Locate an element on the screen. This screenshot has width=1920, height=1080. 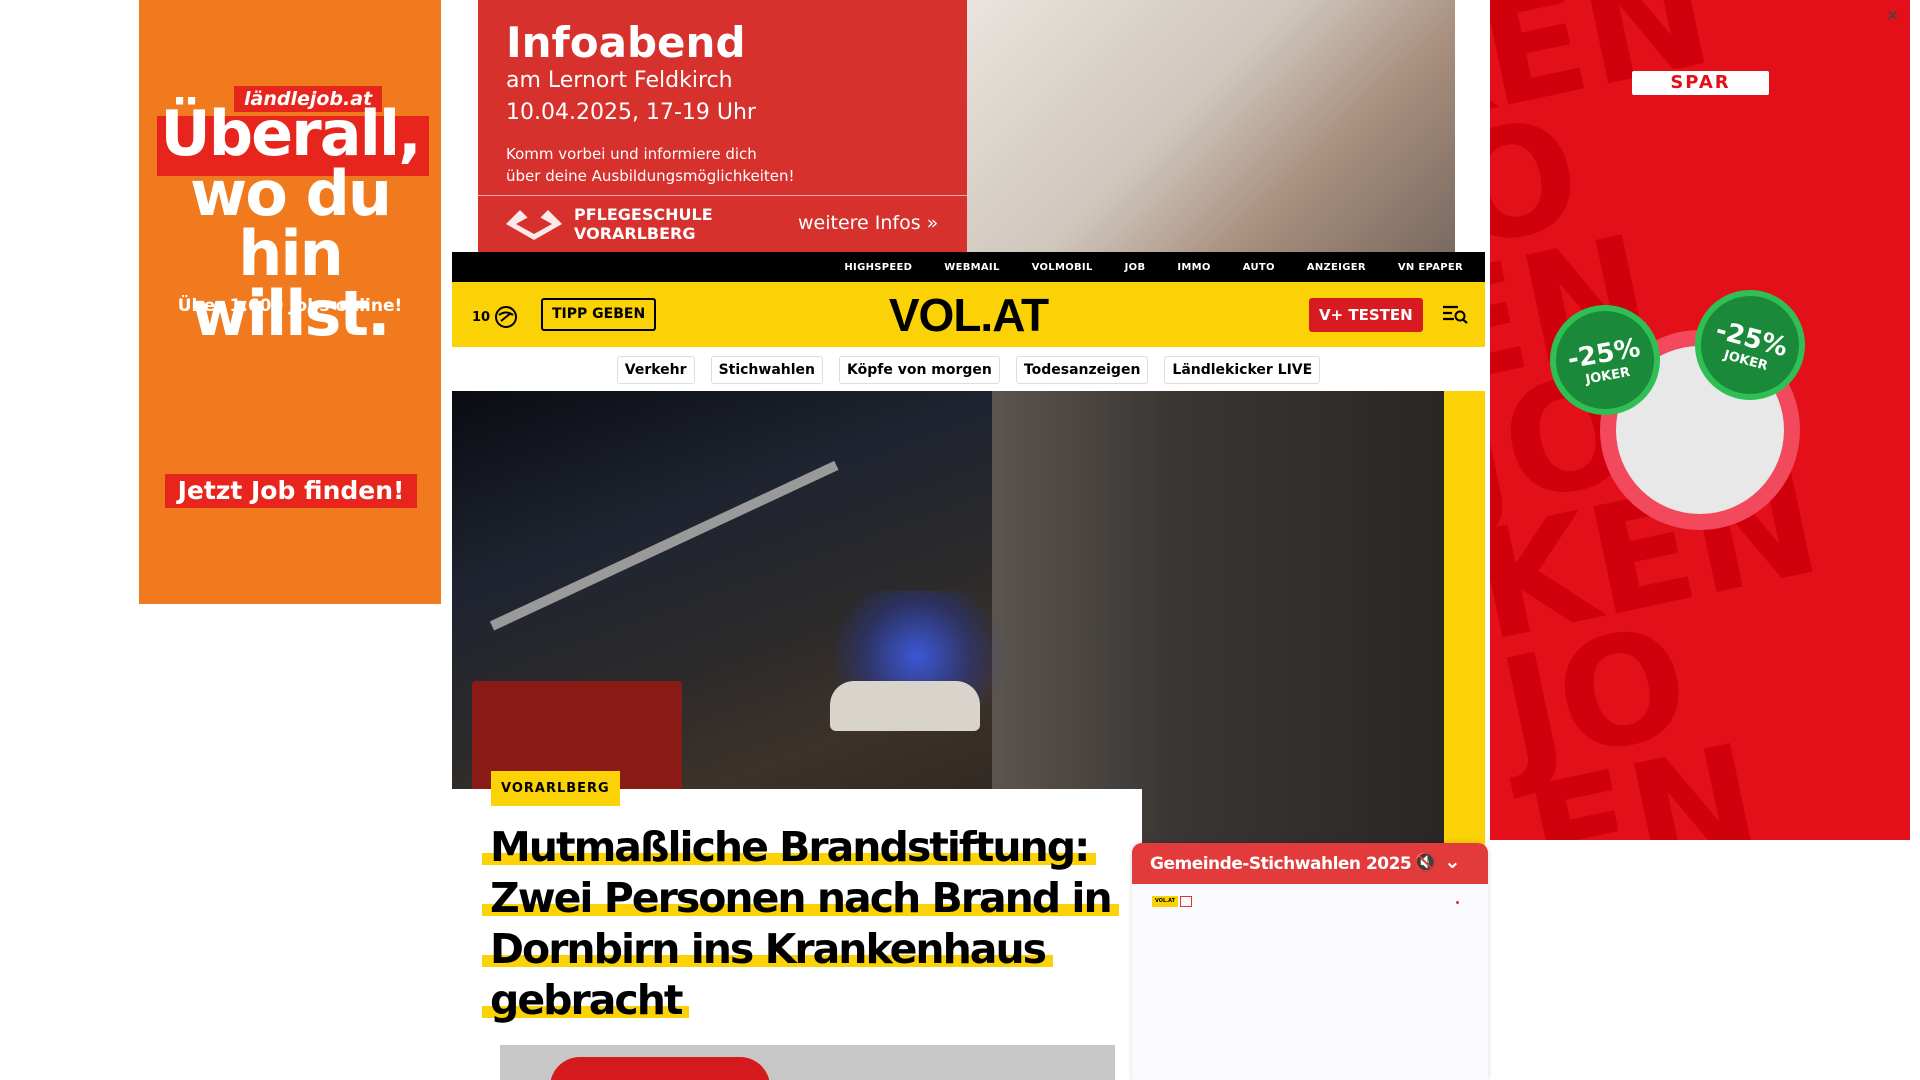
widget-mini-logo: VOL.AT is located at coordinates (1165, 901).